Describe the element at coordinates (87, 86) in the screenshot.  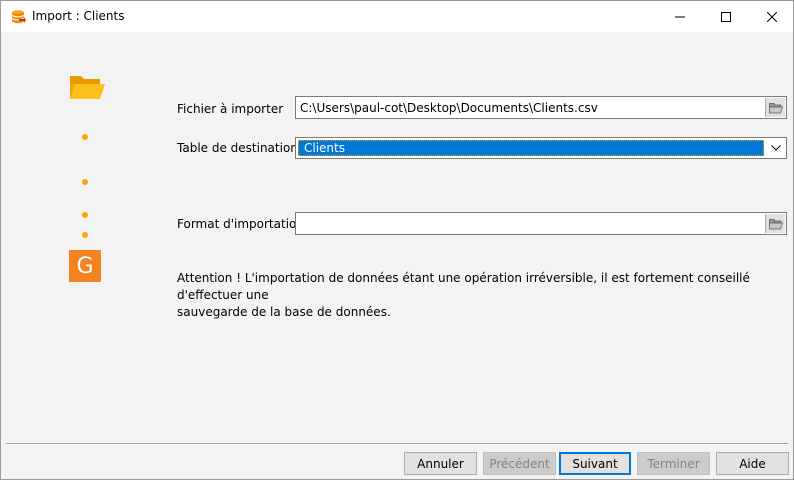
I see `folder-open-icon` at that location.